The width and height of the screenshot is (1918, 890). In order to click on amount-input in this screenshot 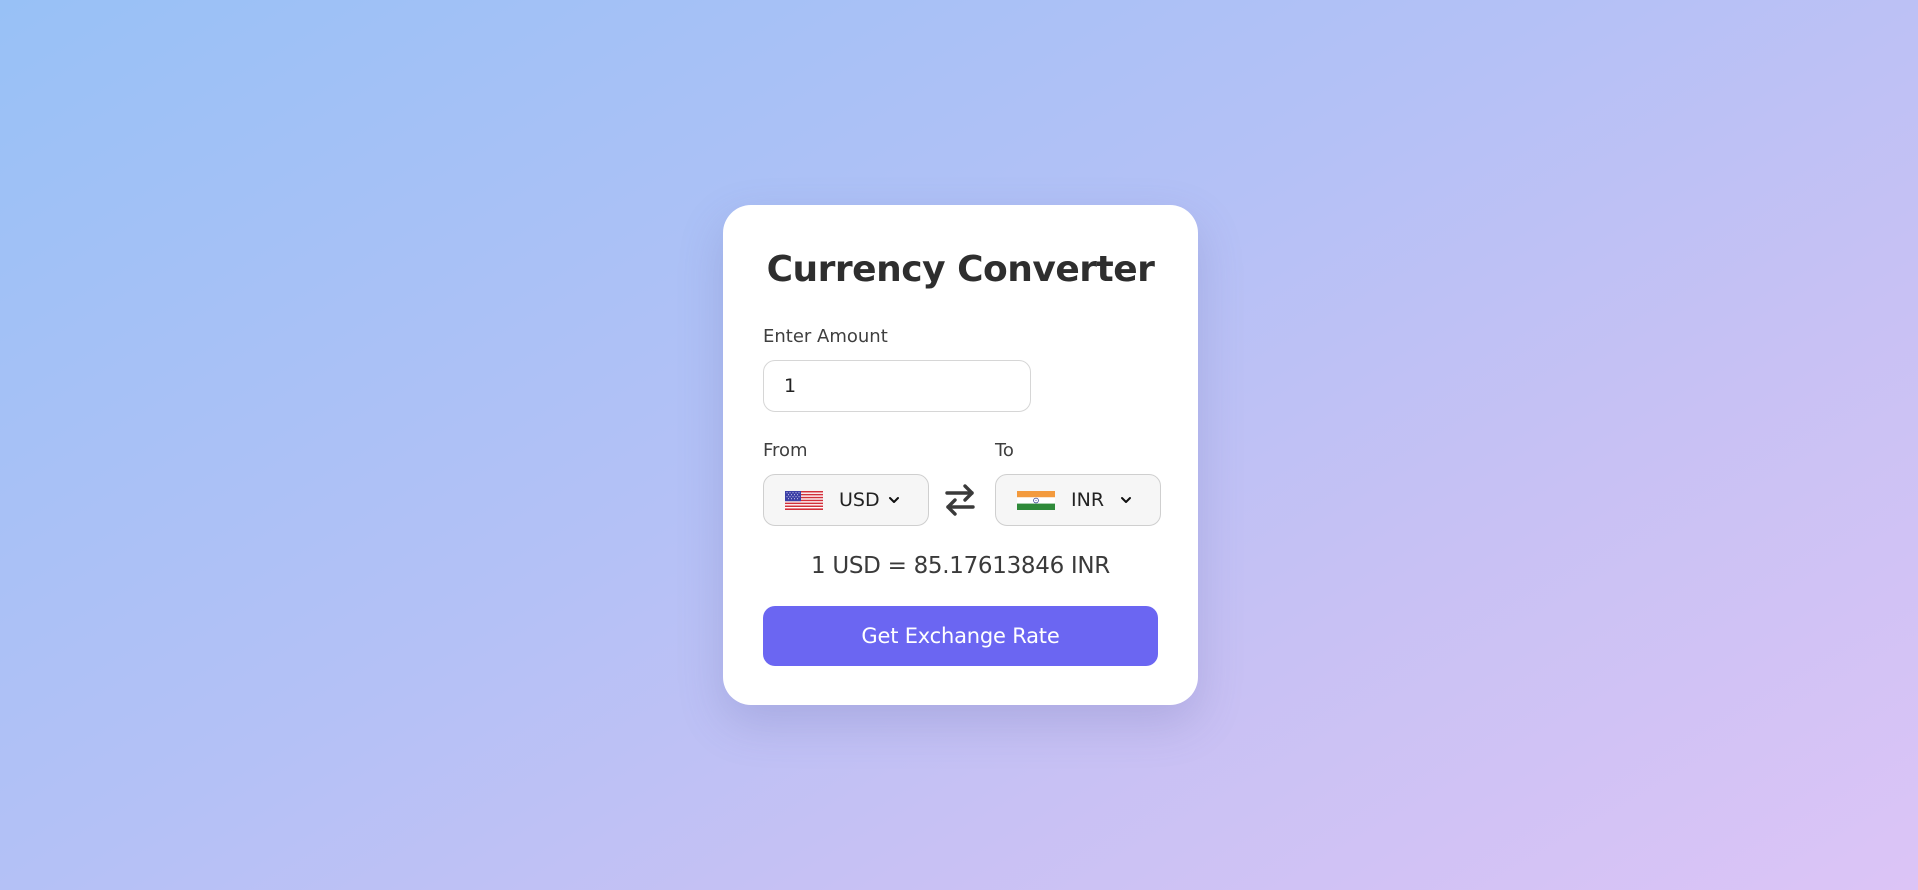, I will do `click(897, 386)`.